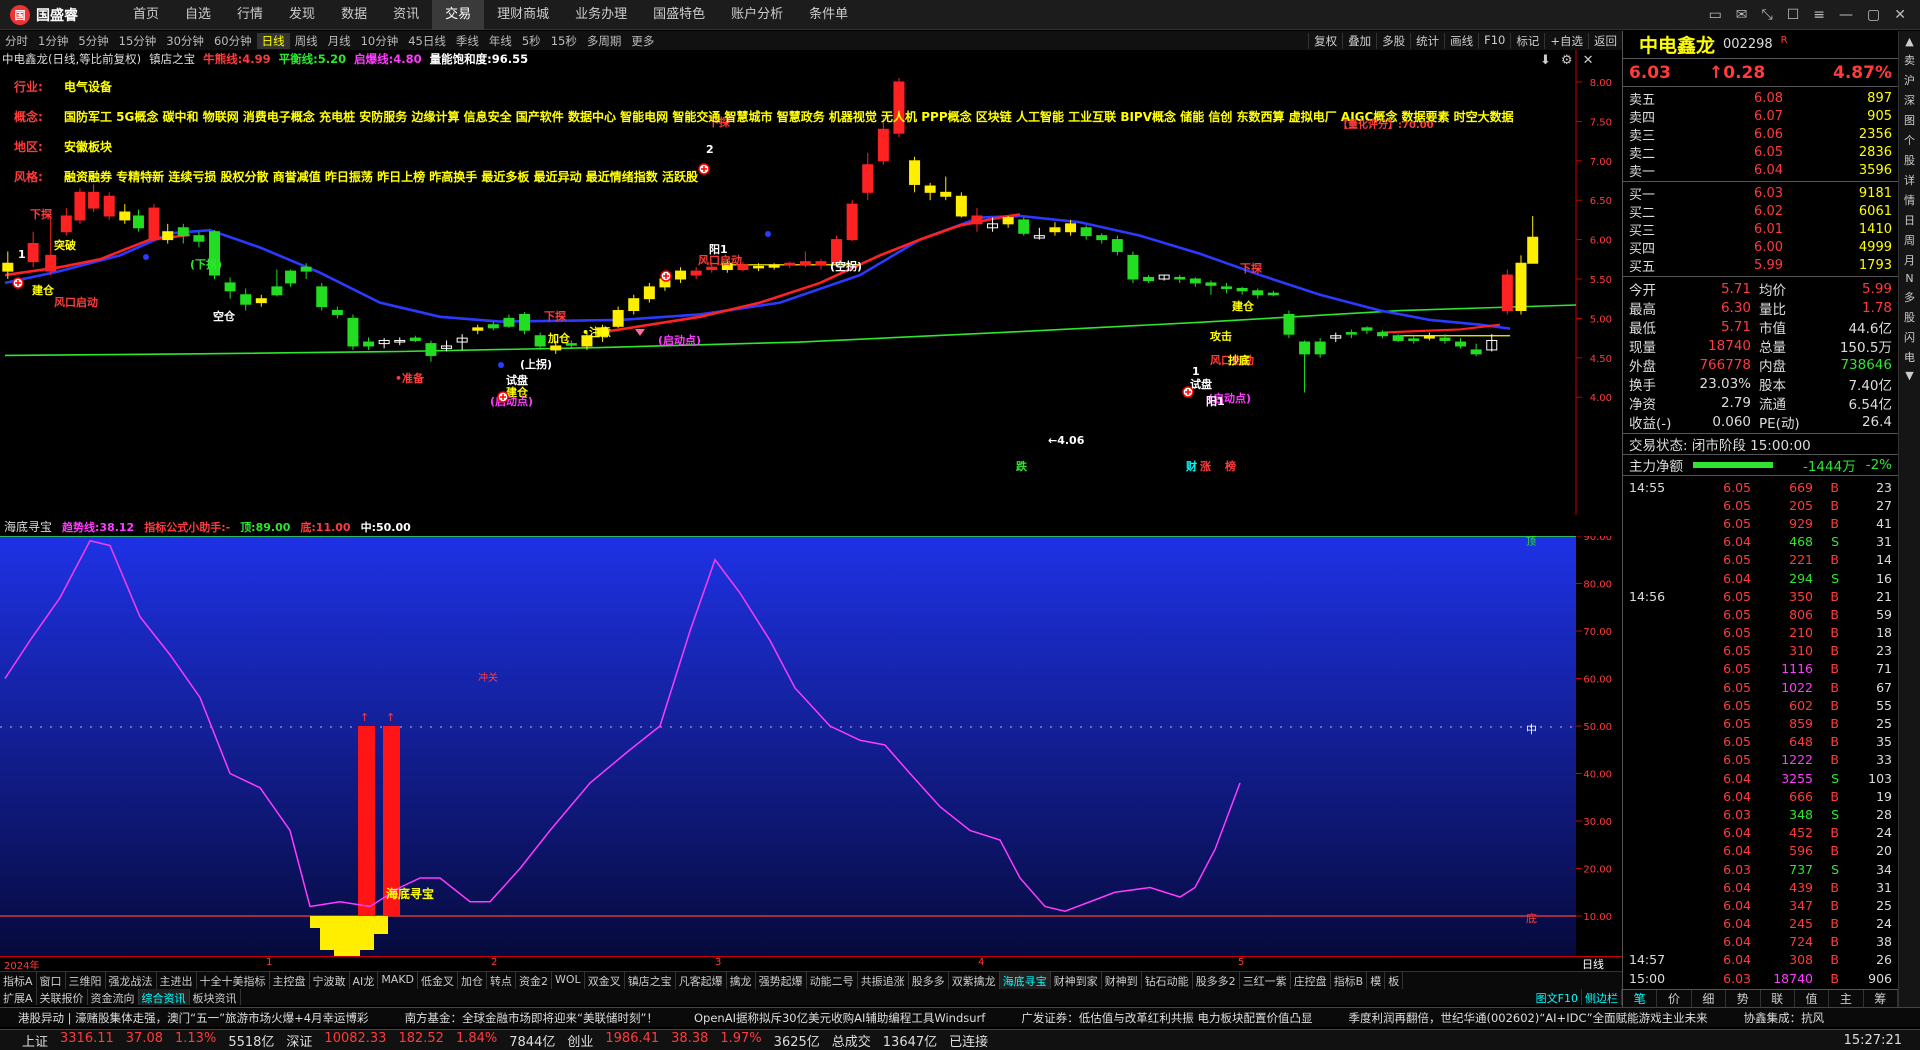  I want to click on side-tool-14: 股, so click(1909, 317).